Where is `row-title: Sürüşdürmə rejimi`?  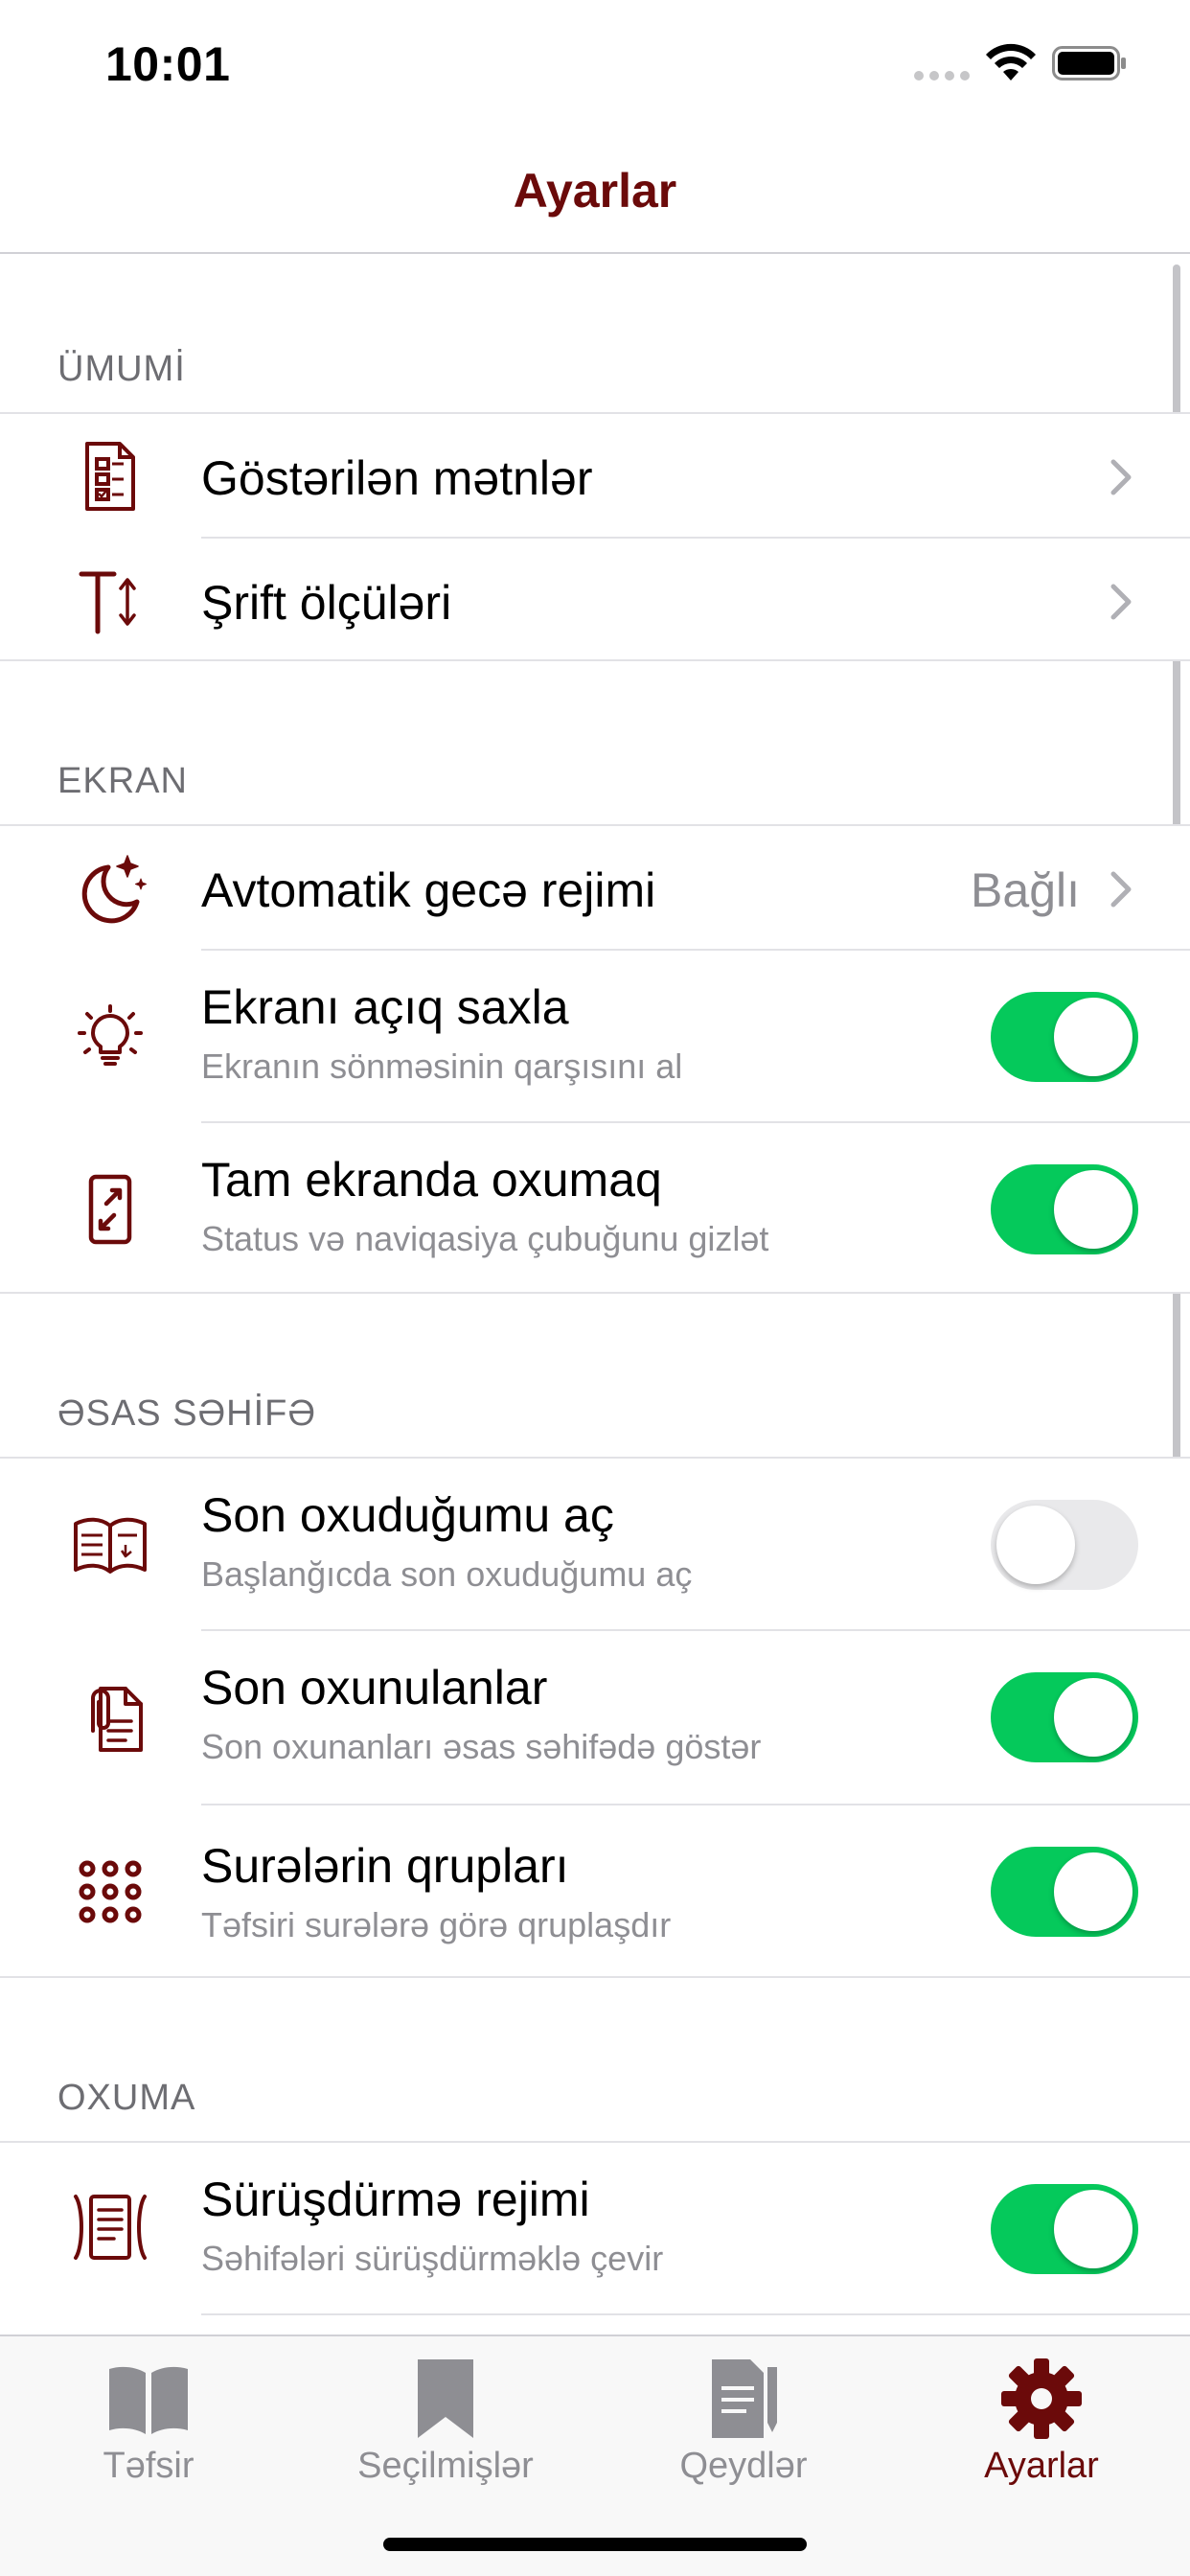 row-title: Sürüşdürmə rejimi is located at coordinates (396, 2199).